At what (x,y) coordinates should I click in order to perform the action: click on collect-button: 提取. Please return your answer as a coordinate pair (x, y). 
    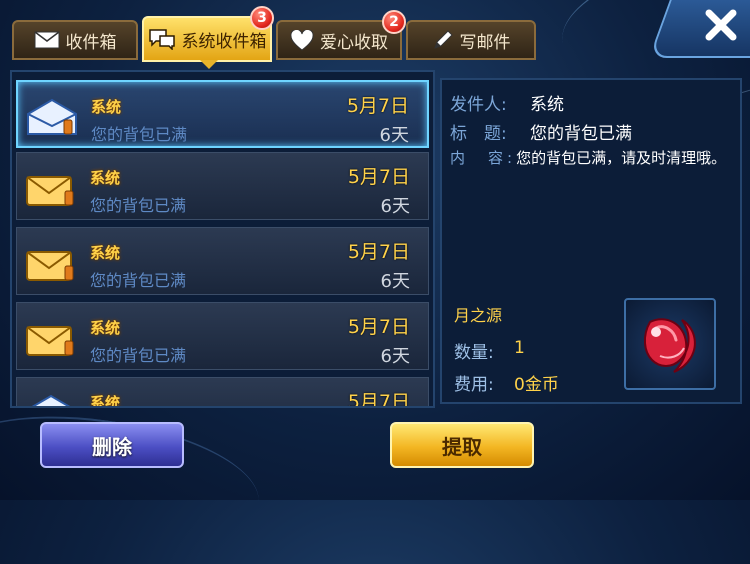
    Looking at the image, I should click on (462, 445).